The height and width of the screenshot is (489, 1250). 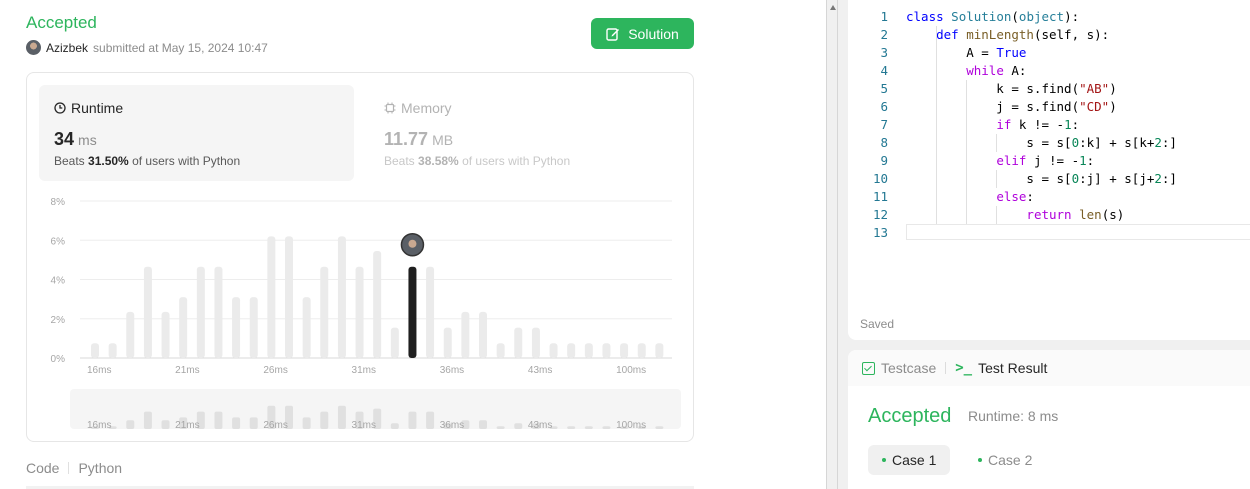 What do you see at coordinates (180, 47) in the screenshot?
I see `submitted-time: submitted at May 15, 2024 10:47` at bounding box center [180, 47].